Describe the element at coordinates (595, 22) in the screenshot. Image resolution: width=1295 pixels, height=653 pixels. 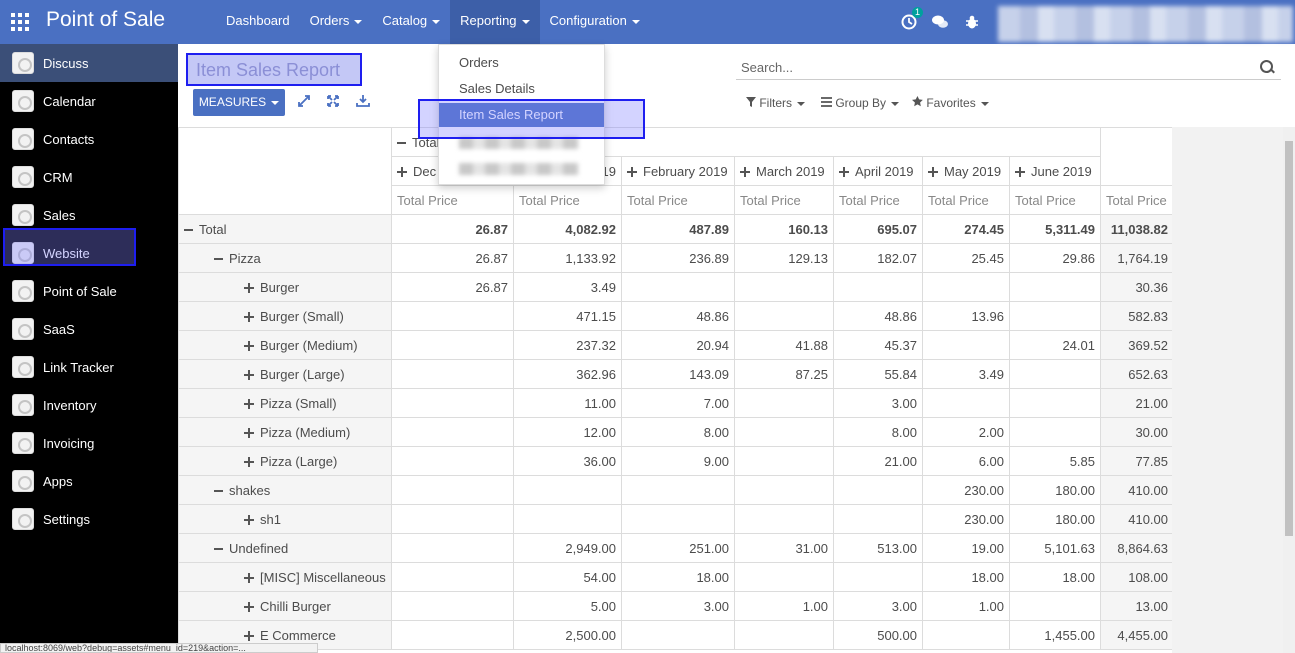
I see `menu-configuration: Configuration` at that location.